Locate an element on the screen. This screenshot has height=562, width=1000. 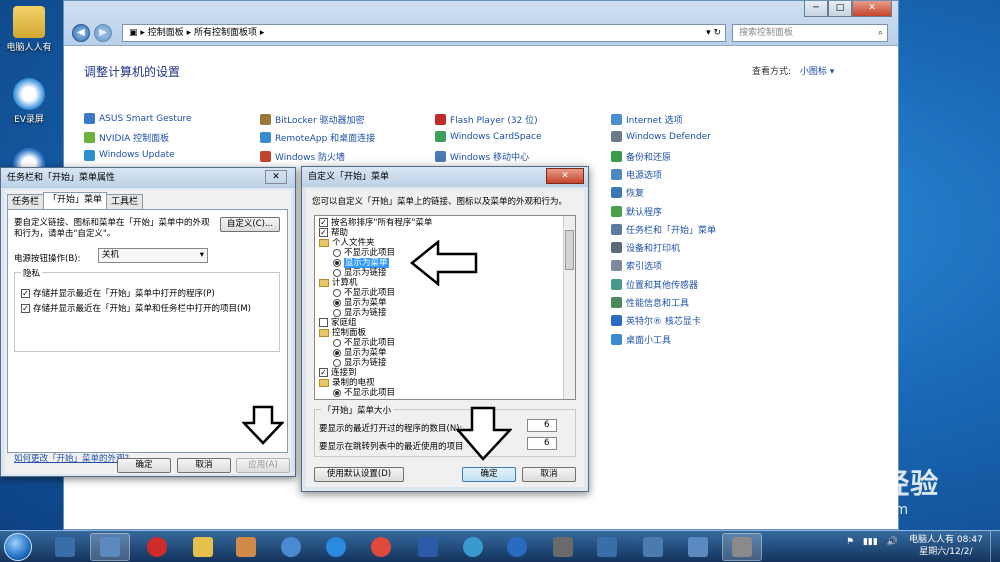
tree-item: ✓ 连接到 is located at coordinates (338, 373).